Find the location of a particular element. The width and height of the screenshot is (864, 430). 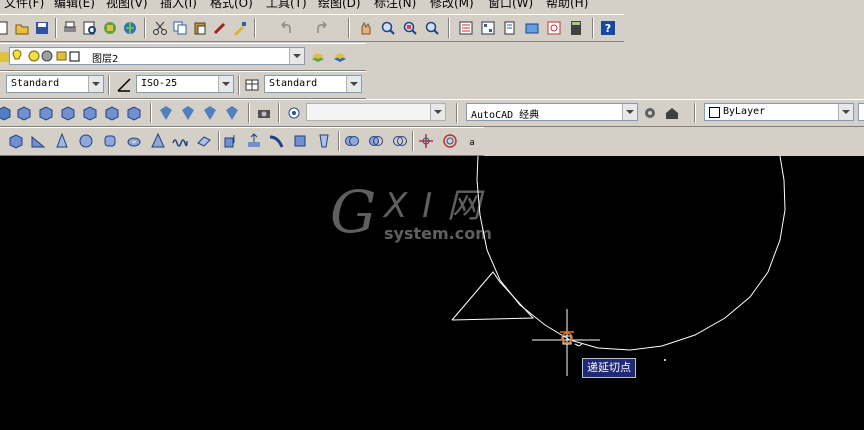

workspace-home-icon is located at coordinates (672, 113).